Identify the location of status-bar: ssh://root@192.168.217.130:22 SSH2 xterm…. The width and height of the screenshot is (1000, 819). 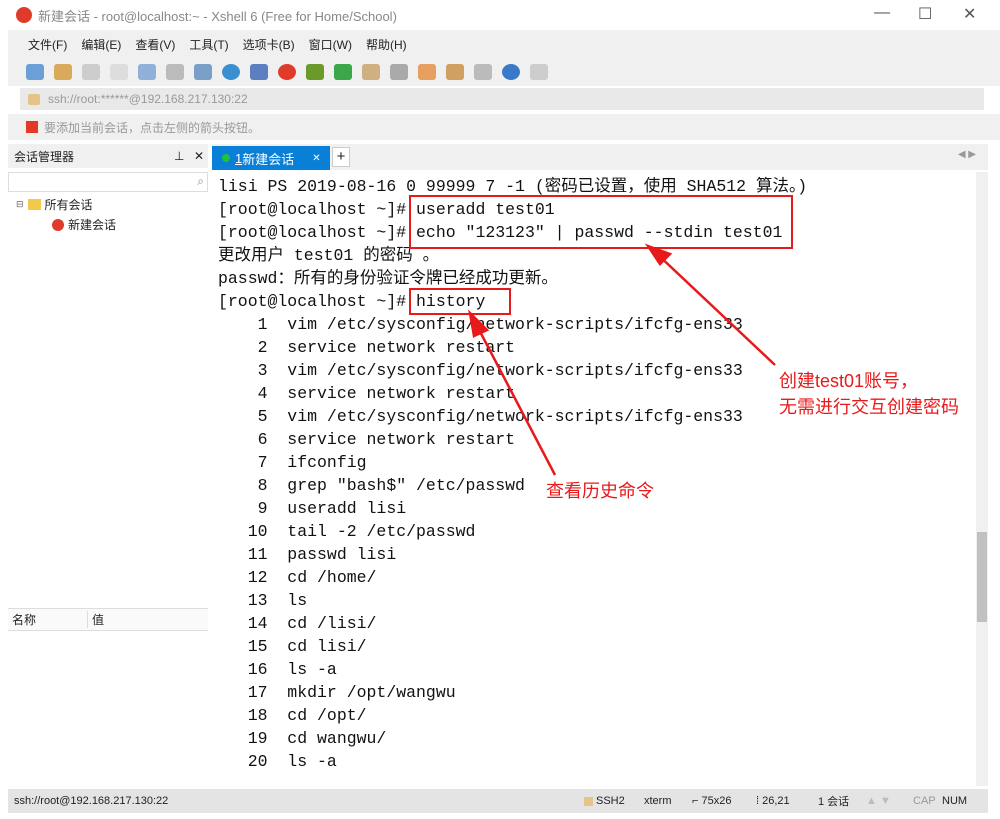
(498, 801).